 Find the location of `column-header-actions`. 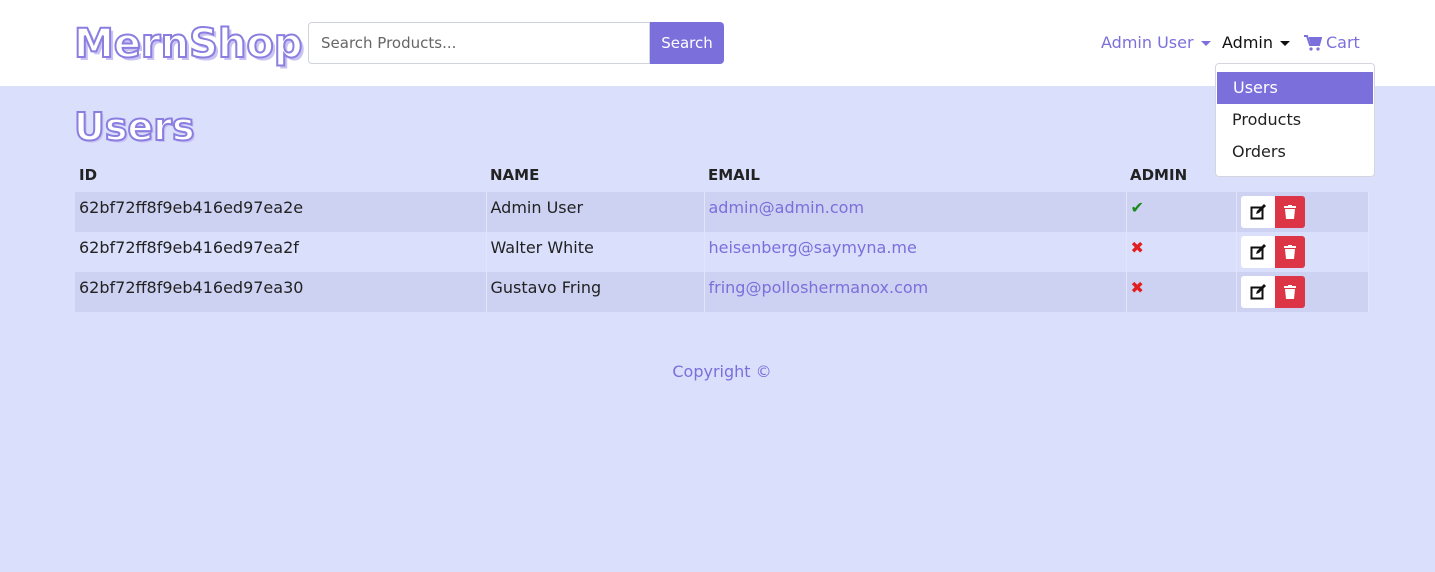

column-header-actions is located at coordinates (1302, 175).